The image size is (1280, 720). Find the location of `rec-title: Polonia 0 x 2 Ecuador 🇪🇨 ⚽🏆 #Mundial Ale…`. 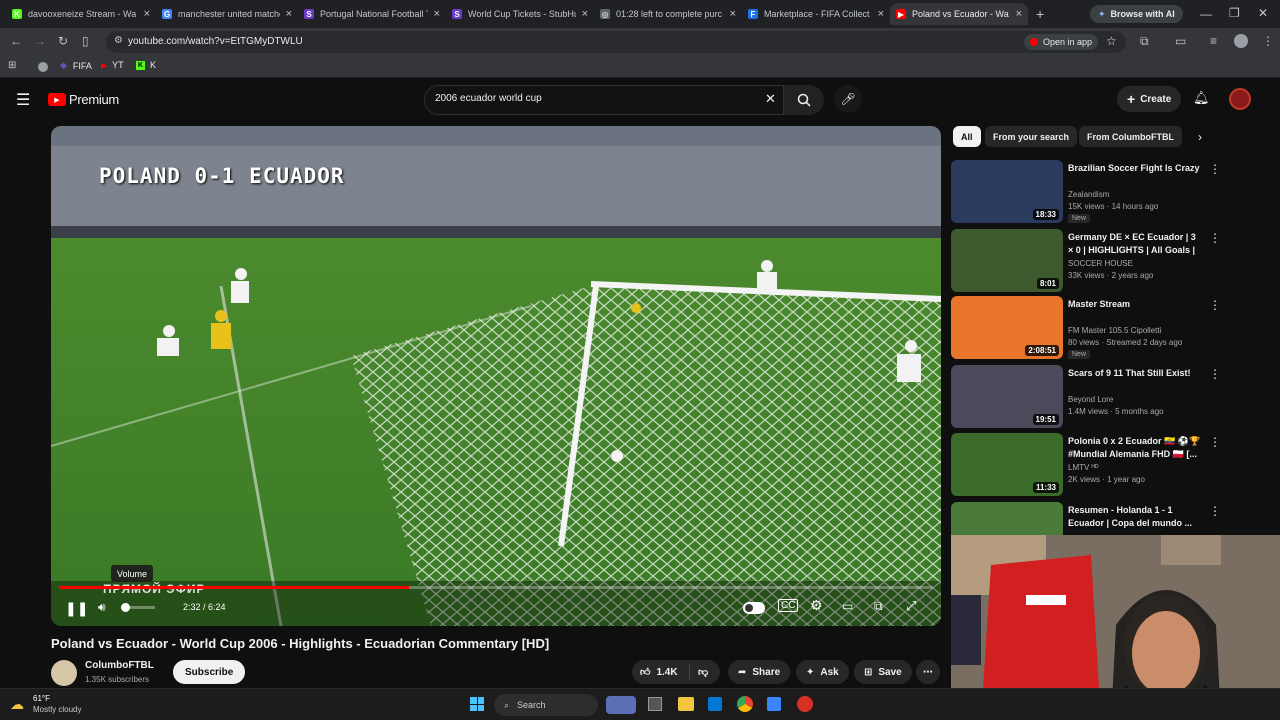

rec-title: Polonia 0 x 2 Ecuador 🇪🇨 ⚽🏆 #Mundial Ale… is located at coordinates (1135, 448).